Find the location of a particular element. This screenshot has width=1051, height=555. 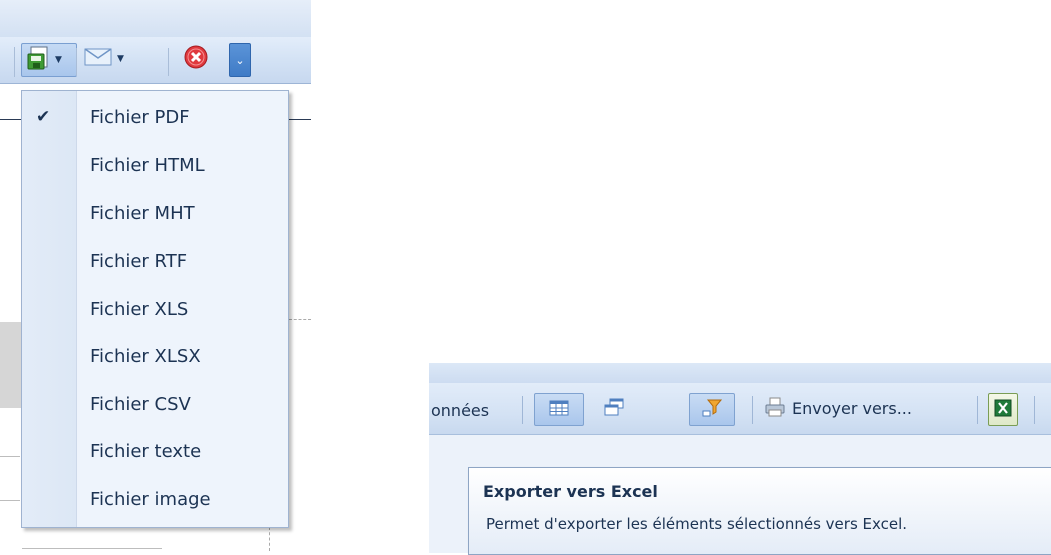

document-gray-block is located at coordinates (11, 365).